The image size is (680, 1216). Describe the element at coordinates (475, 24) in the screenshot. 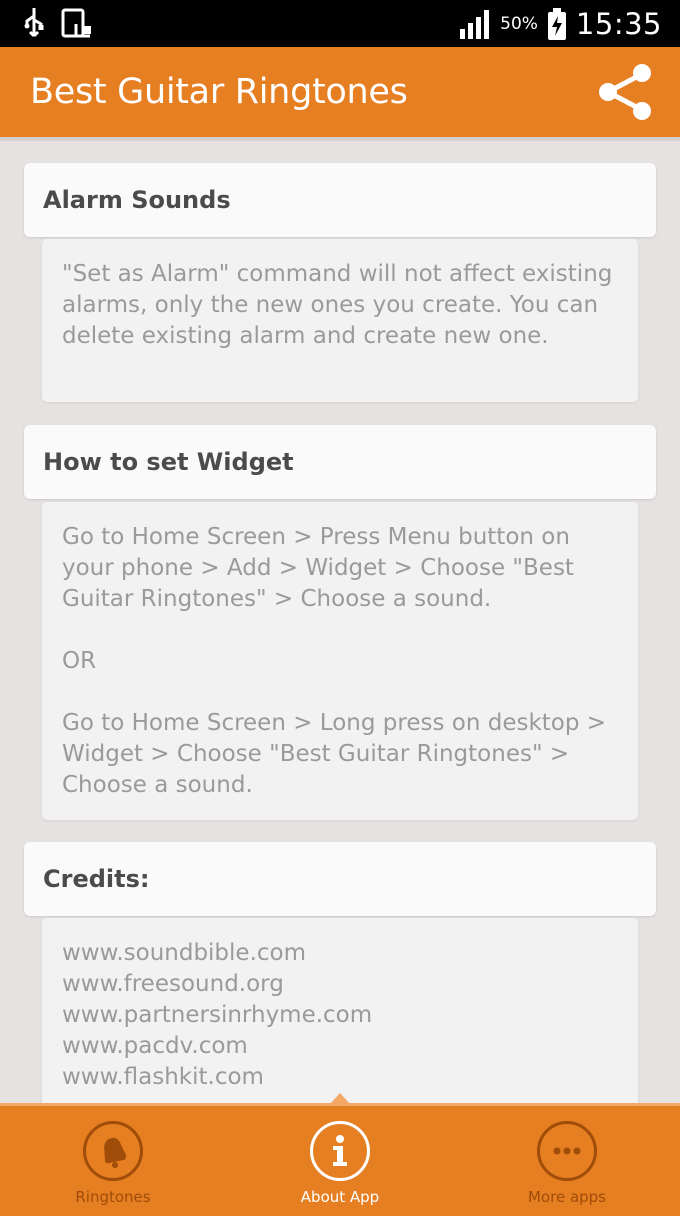

I see `signal-icon` at that location.